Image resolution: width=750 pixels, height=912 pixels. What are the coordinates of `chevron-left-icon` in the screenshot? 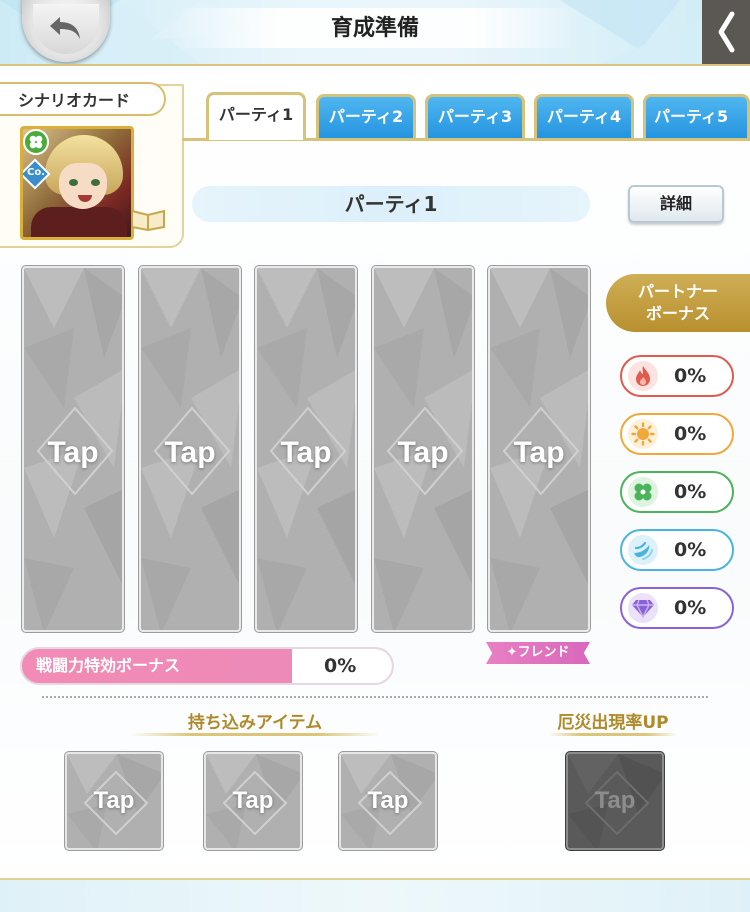 It's located at (726, 32).